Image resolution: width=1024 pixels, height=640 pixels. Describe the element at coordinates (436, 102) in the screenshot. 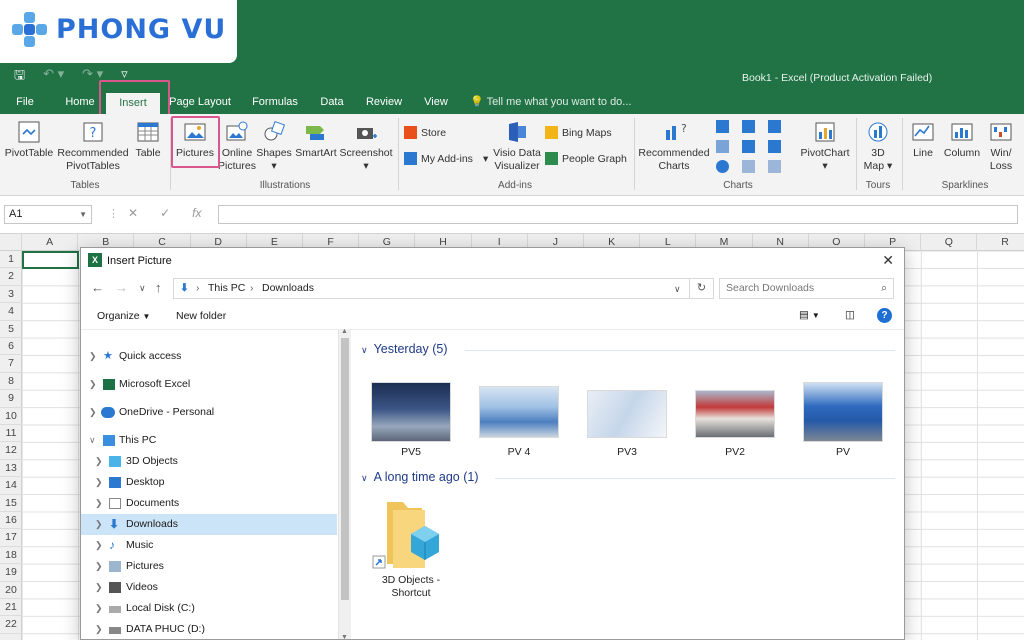

I see `tab-view: View` at that location.